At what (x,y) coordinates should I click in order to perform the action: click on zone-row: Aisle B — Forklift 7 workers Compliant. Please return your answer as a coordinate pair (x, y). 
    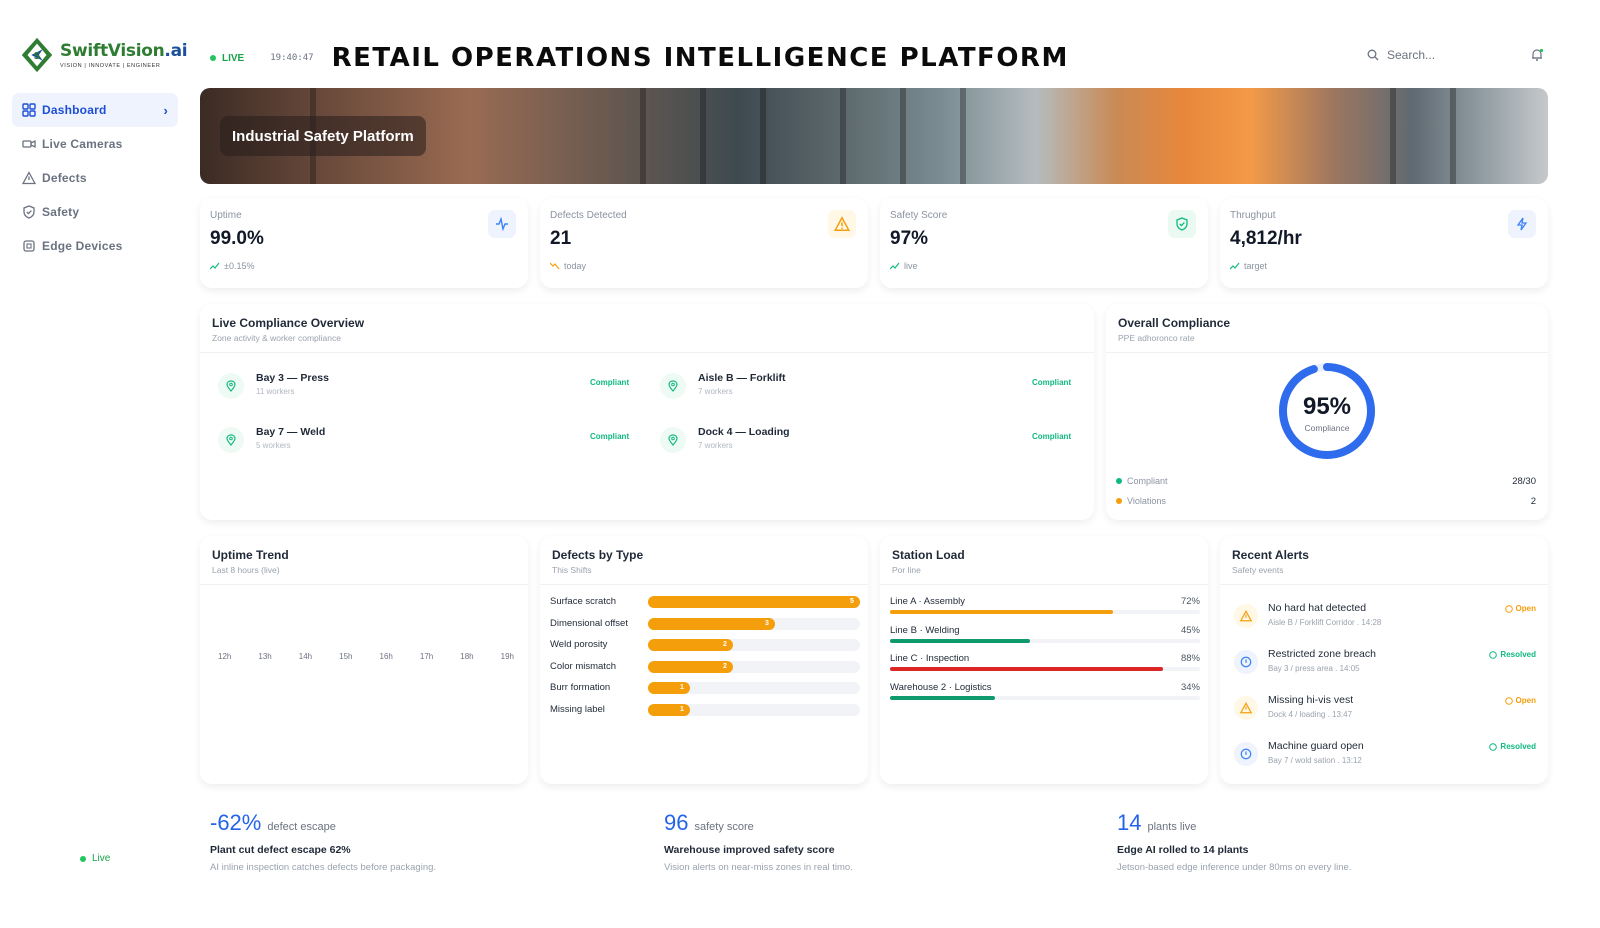
    Looking at the image, I should click on (870, 387).